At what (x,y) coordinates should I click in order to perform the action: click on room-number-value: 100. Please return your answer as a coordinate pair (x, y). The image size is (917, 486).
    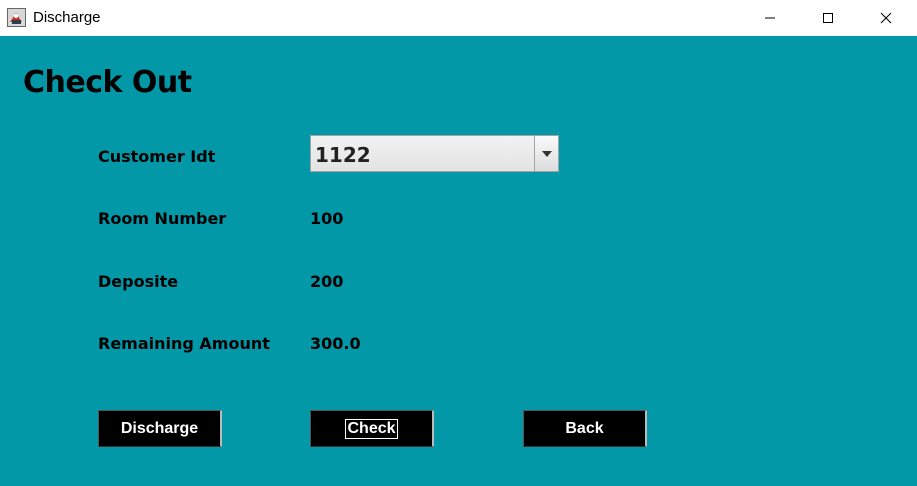
    Looking at the image, I should click on (327, 218).